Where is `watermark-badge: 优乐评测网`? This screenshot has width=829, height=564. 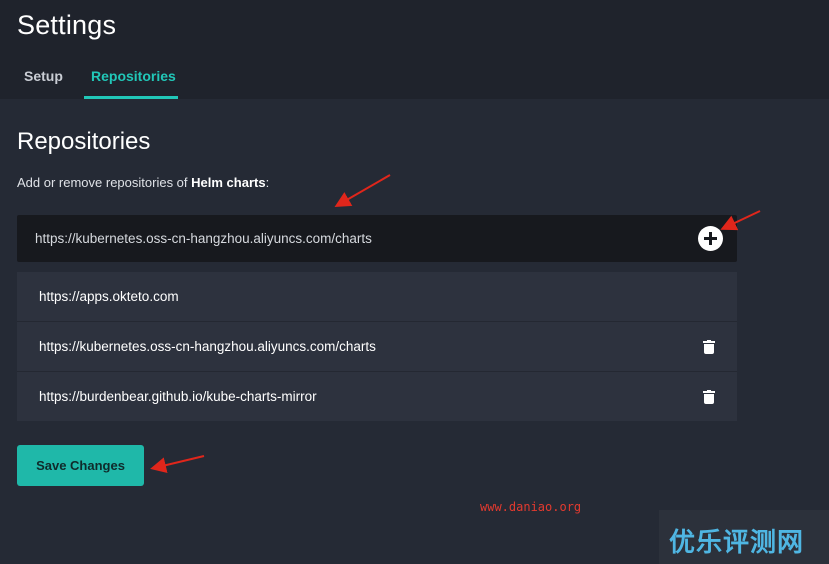 watermark-badge: 优乐评测网 is located at coordinates (744, 537).